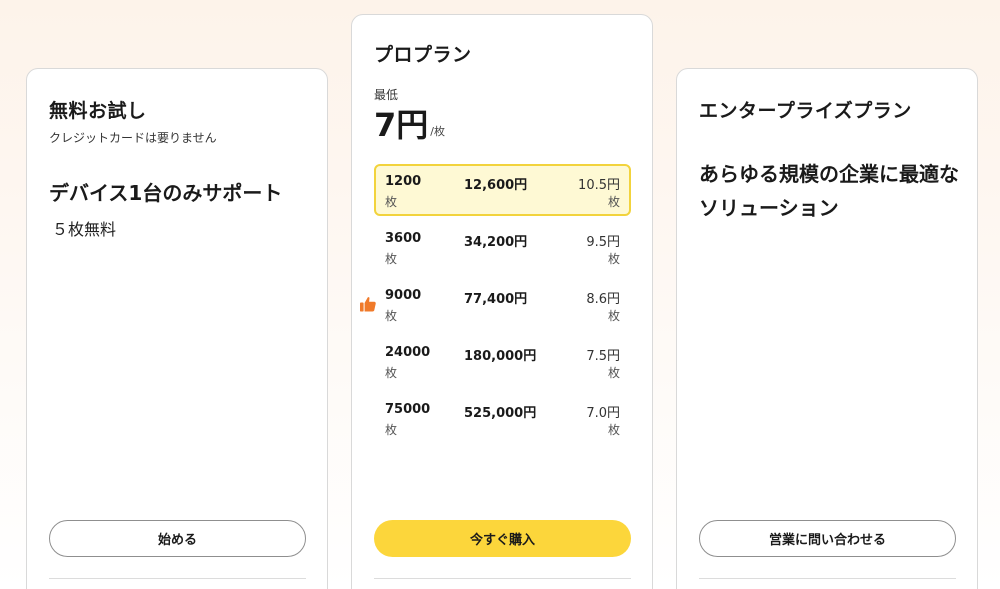 The width and height of the screenshot is (1000, 589). What do you see at coordinates (496, 185) in the screenshot?
I see `tier-total-price: 12,600円` at bounding box center [496, 185].